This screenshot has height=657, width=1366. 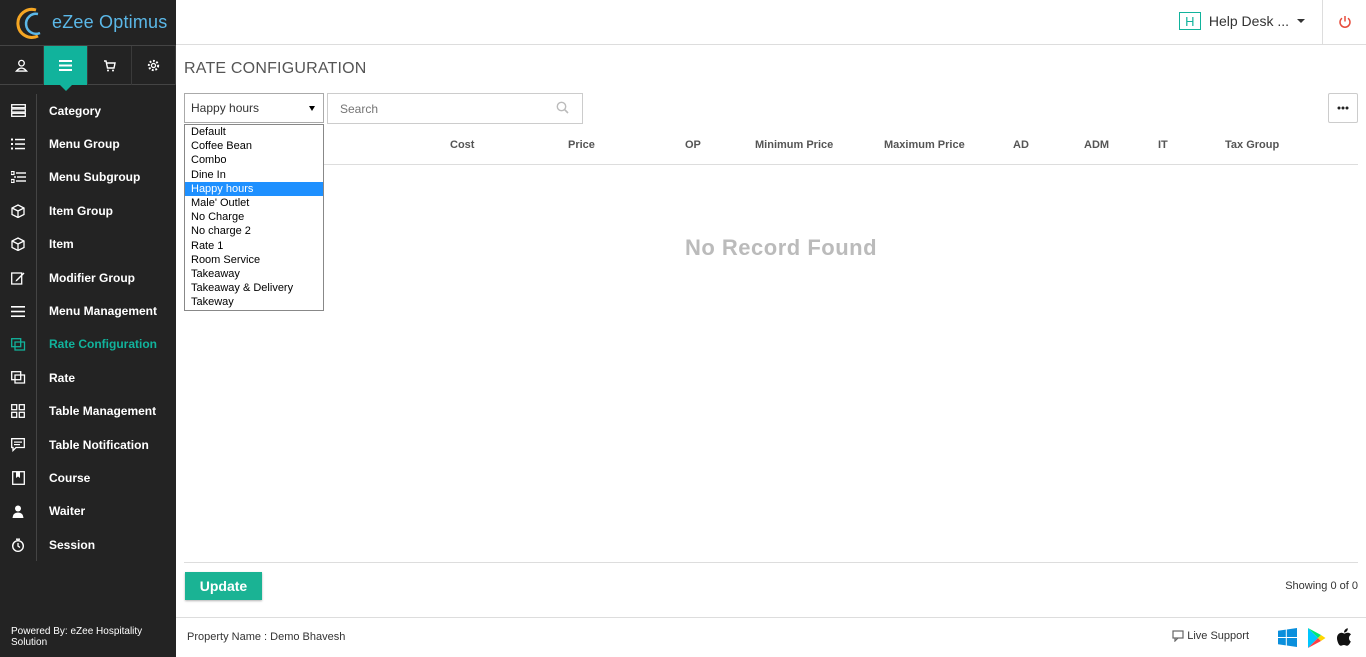 What do you see at coordinates (254, 260) in the screenshot?
I see `dropdown-option: Room Service` at bounding box center [254, 260].